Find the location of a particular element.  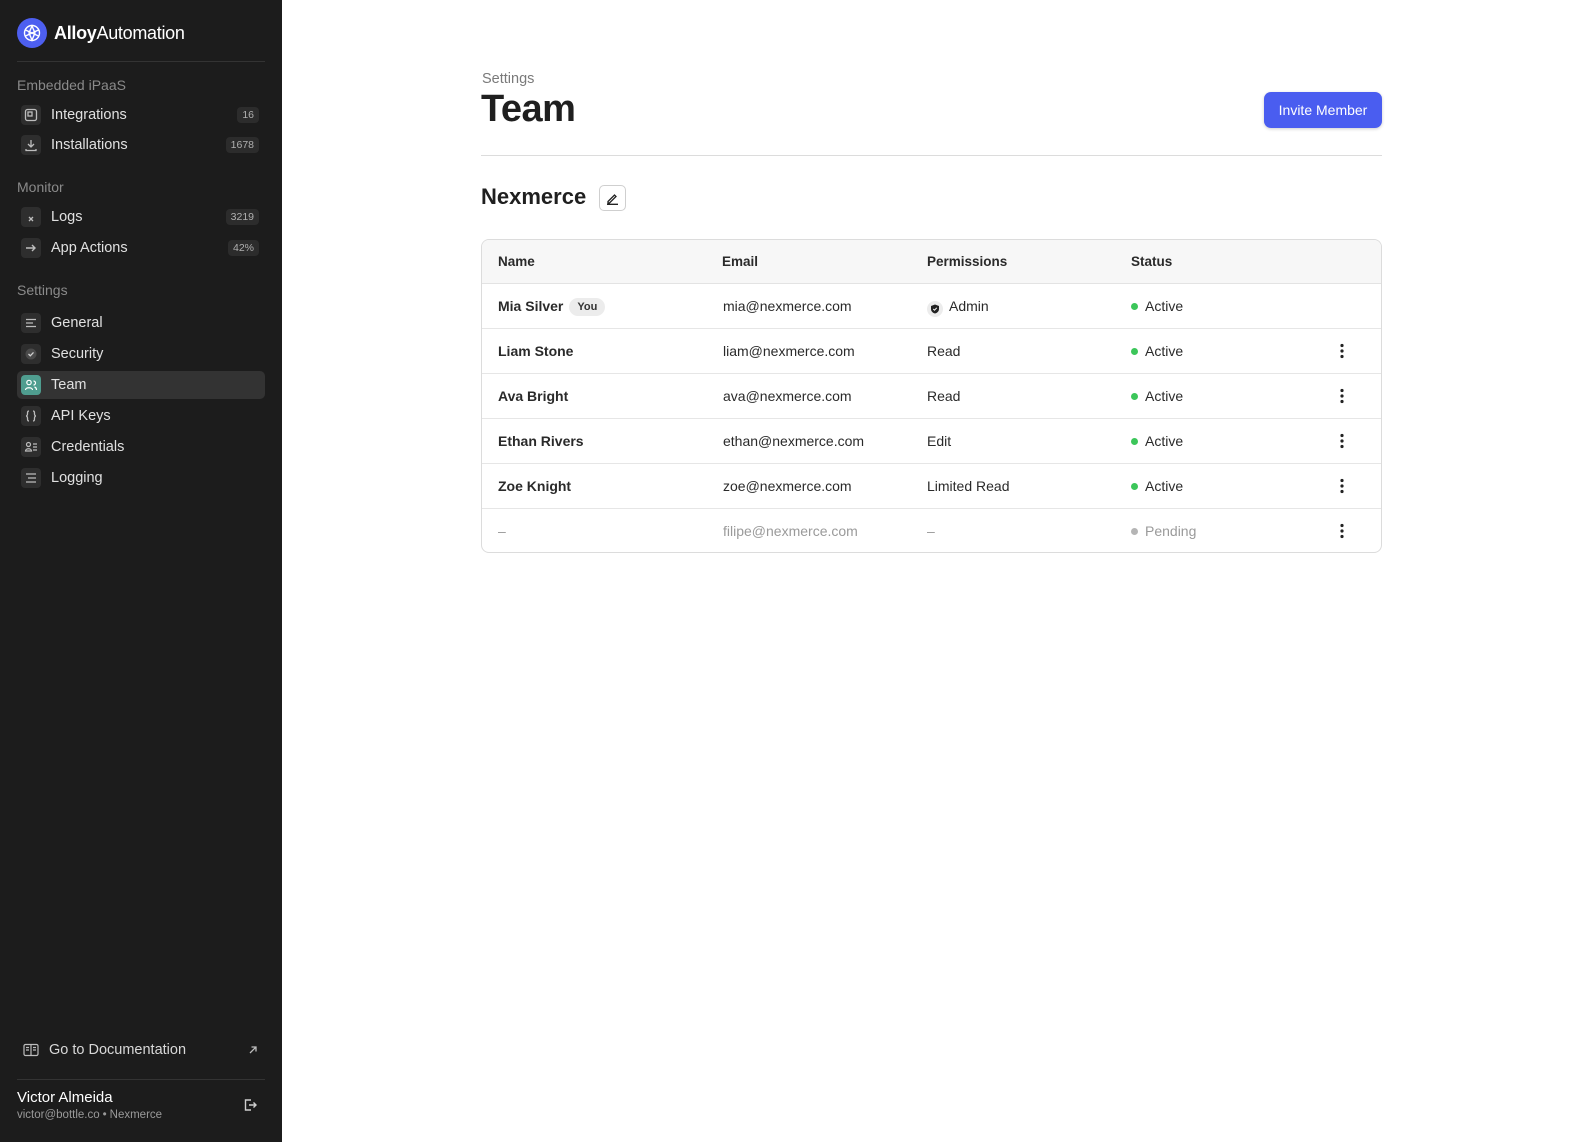

sidebar-item-label: App Actions is located at coordinates (89, 248).